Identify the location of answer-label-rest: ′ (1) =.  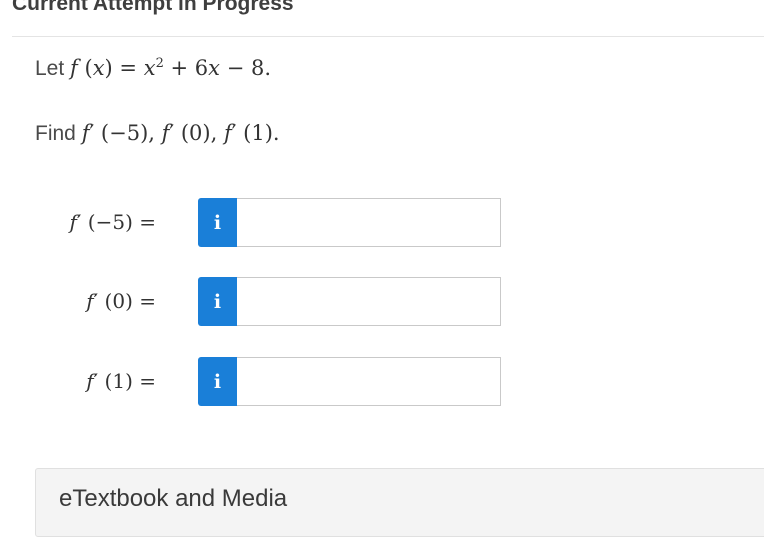
(124, 381).